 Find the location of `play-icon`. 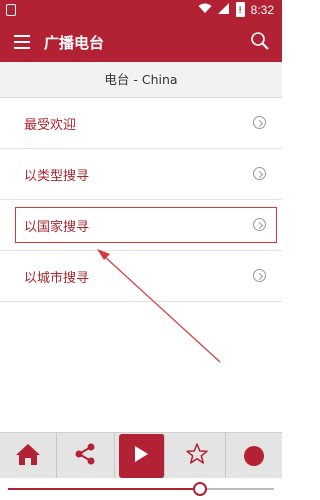

play-icon is located at coordinates (141, 456).